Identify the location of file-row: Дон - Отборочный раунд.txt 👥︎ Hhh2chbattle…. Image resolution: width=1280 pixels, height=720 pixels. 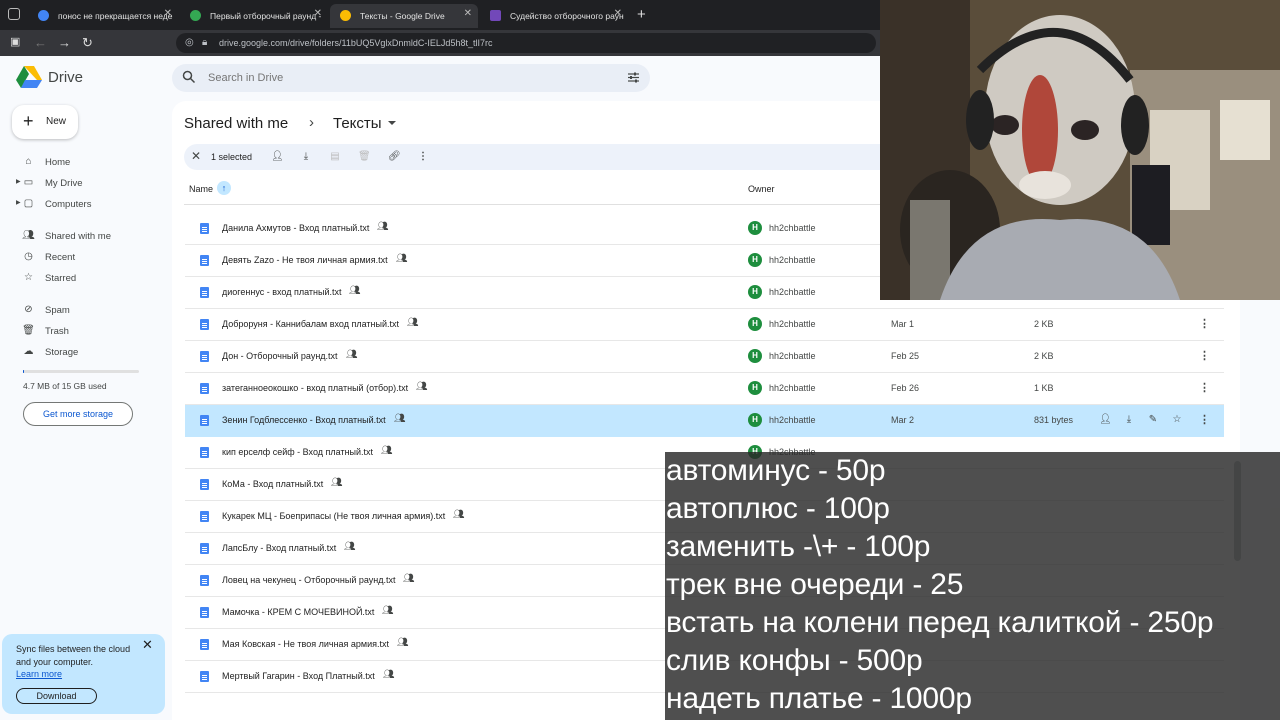
(704, 357).